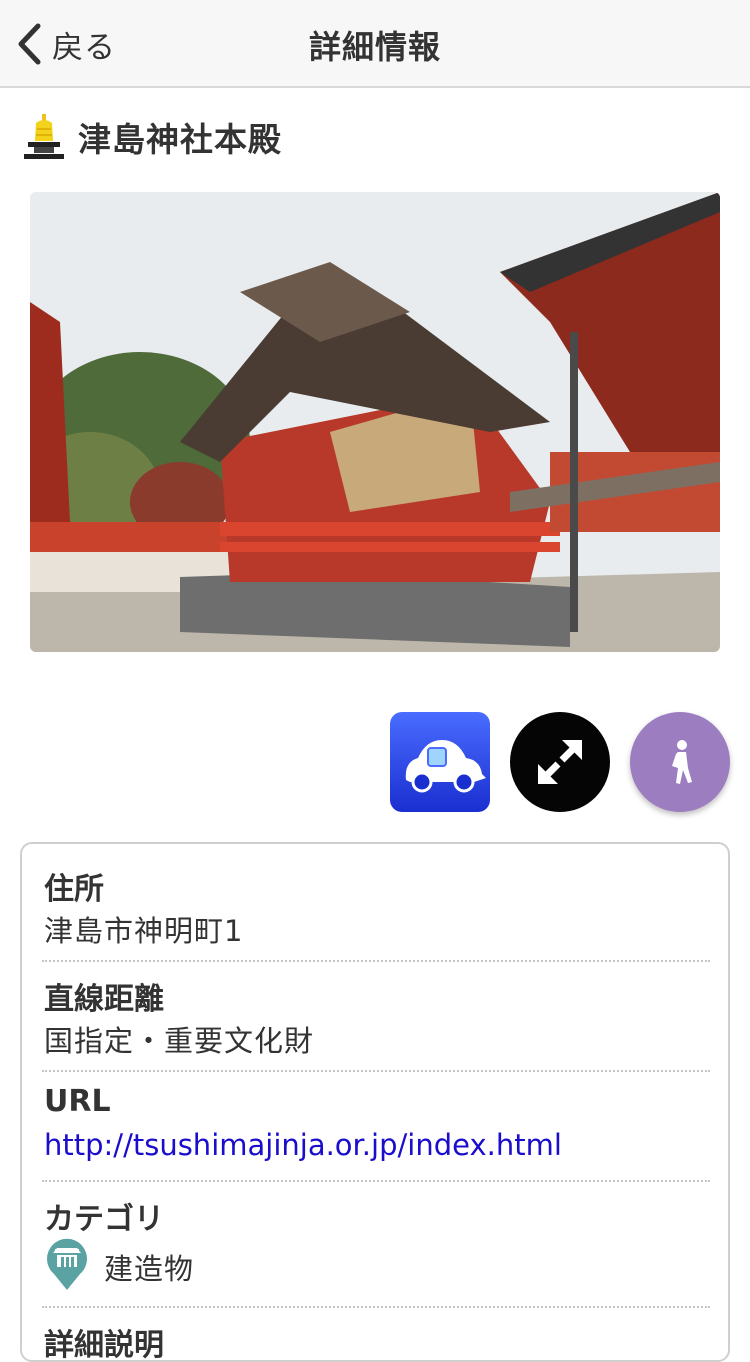 This screenshot has height=1362, width=750. Describe the element at coordinates (74, 889) in the screenshot. I see `address-label: 住所` at that location.